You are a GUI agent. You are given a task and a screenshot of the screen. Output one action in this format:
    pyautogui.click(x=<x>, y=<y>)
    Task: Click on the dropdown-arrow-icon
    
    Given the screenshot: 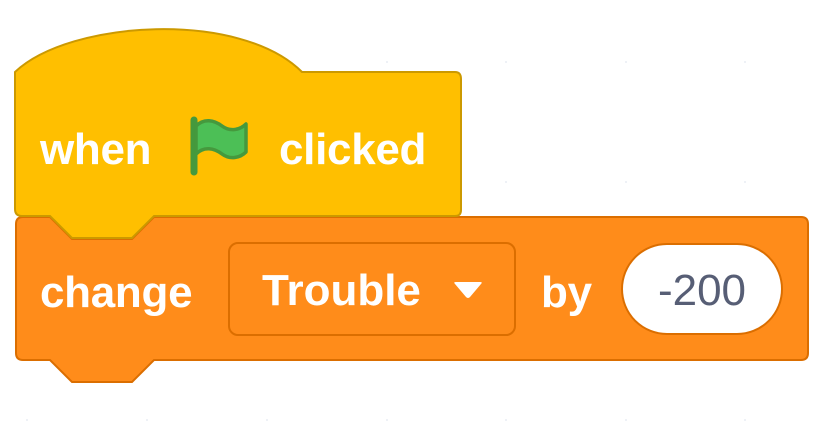 What is the action you would take?
    pyautogui.click(x=468, y=290)
    